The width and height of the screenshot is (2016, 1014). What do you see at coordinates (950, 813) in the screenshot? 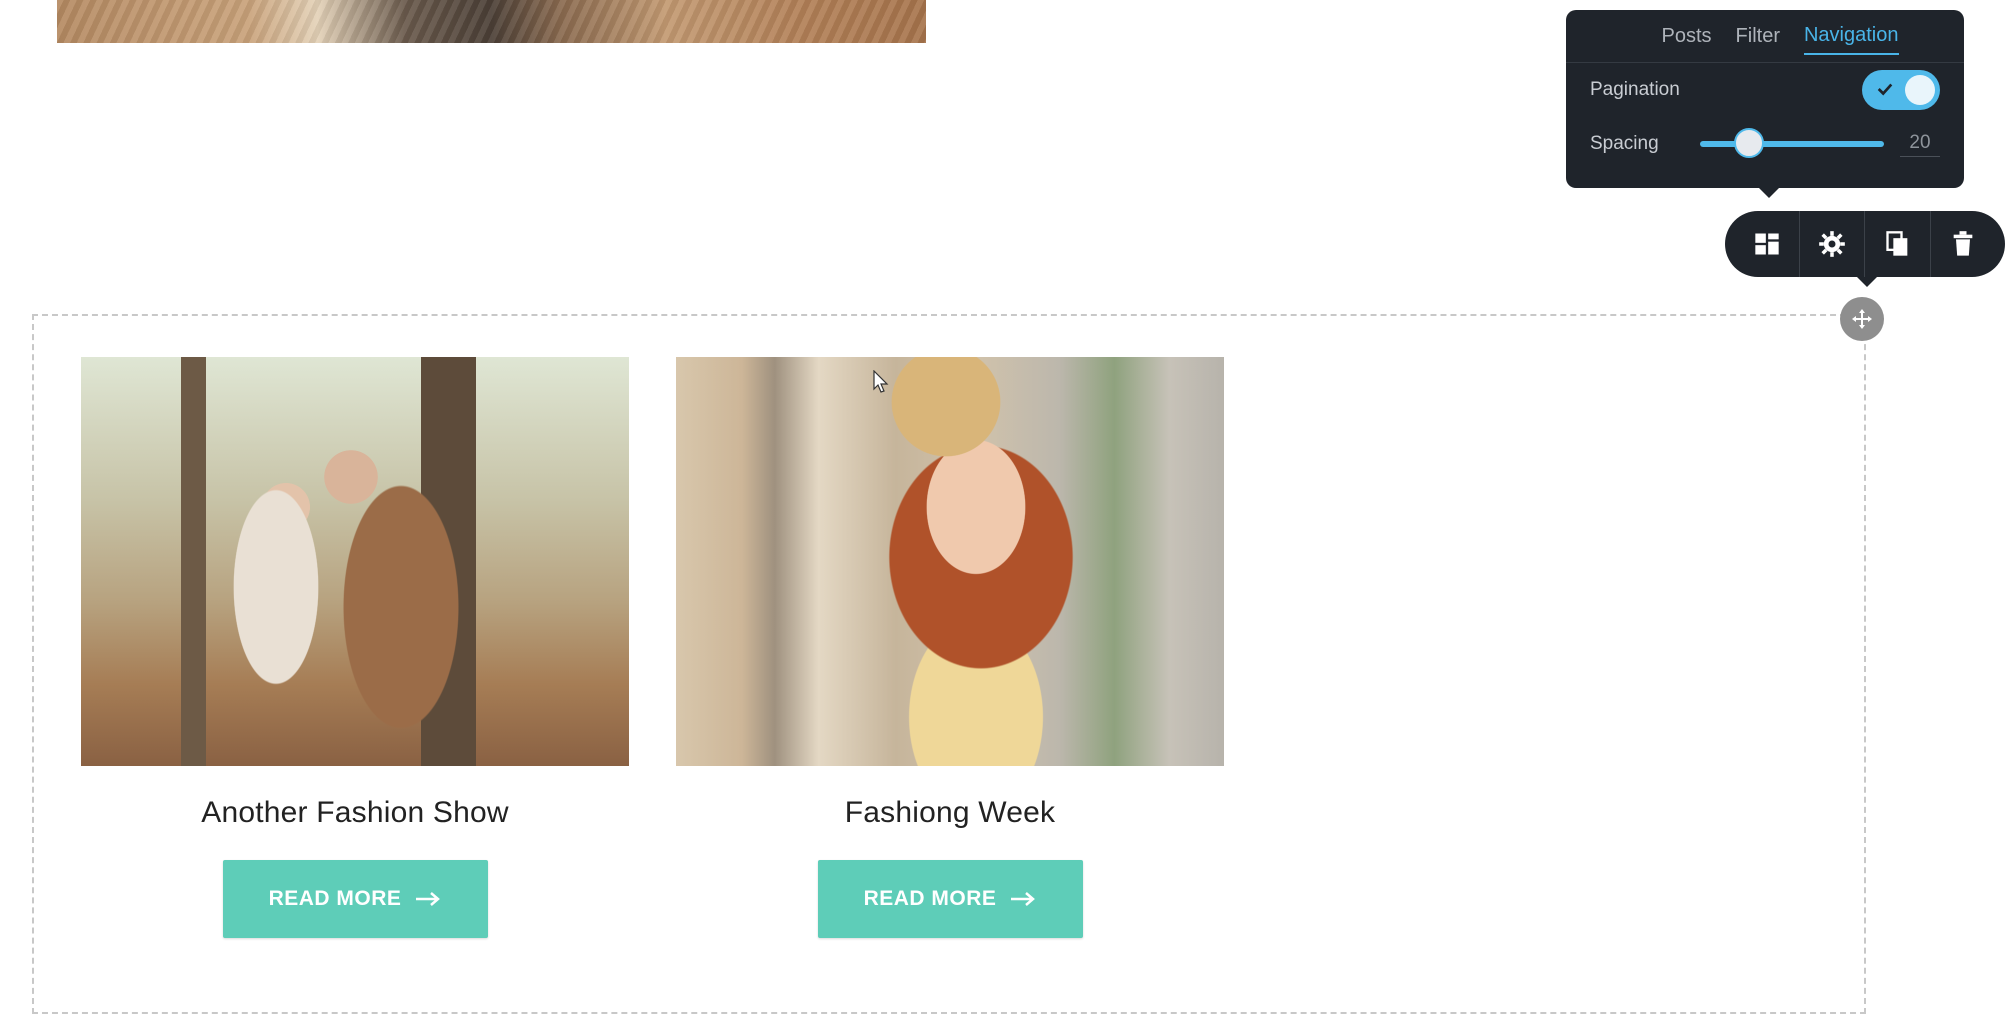
I see `post-title: Fashiong Week` at bounding box center [950, 813].